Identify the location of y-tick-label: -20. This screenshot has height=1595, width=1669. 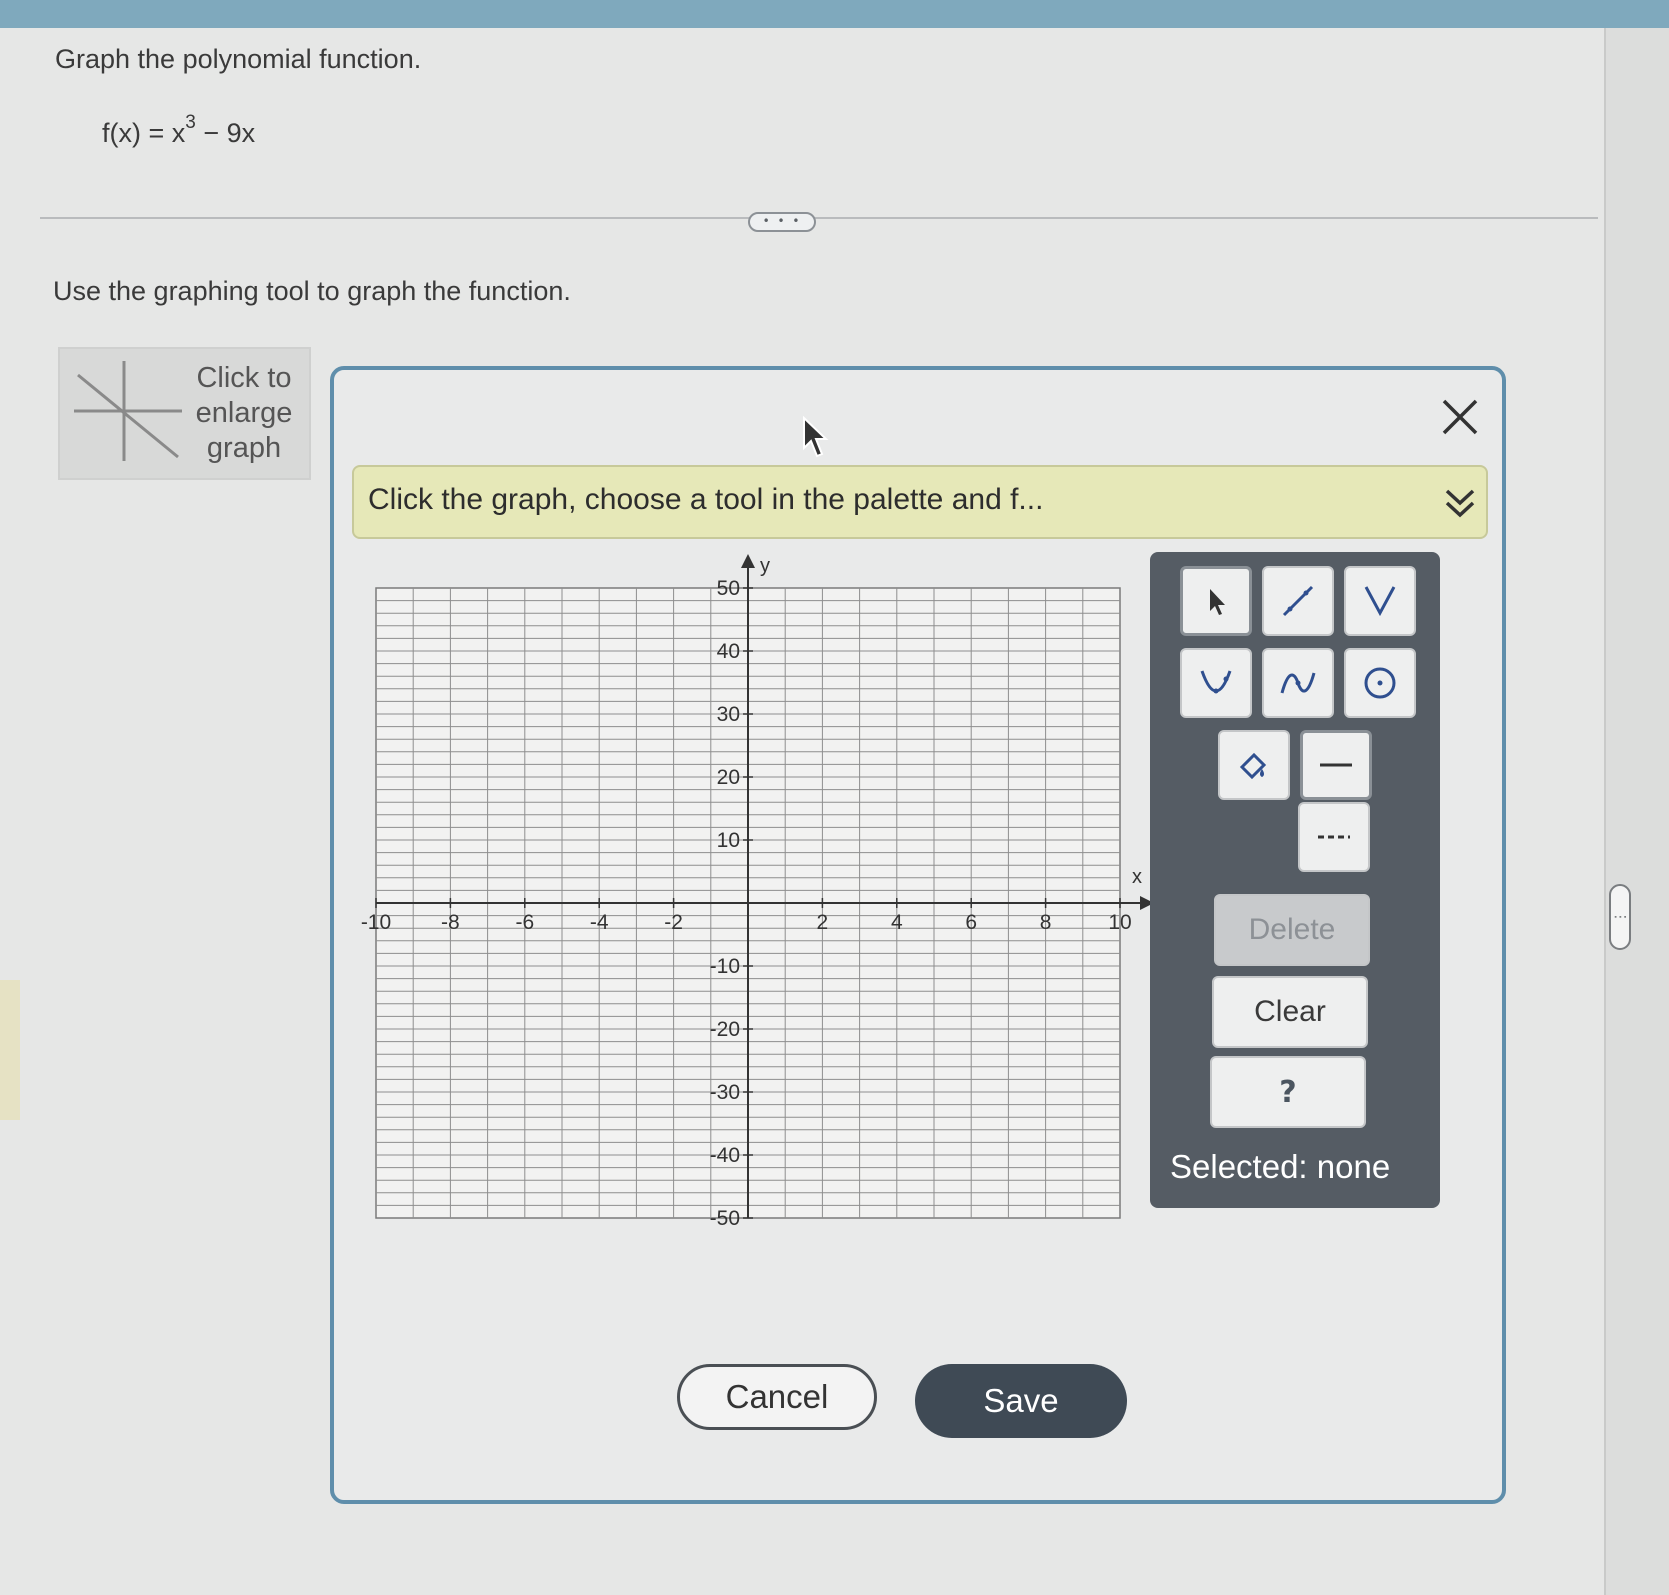
(725, 1029).